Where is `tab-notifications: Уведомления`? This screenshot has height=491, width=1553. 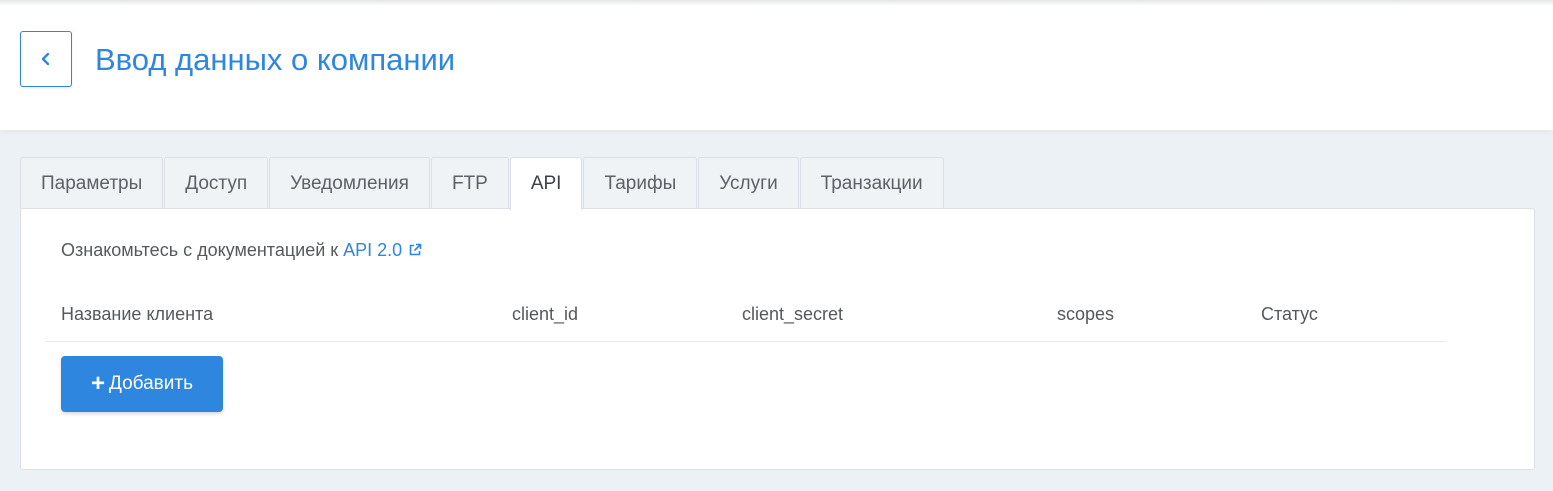
tab-notifications: Уведомления is located at coordinates (349, 183).